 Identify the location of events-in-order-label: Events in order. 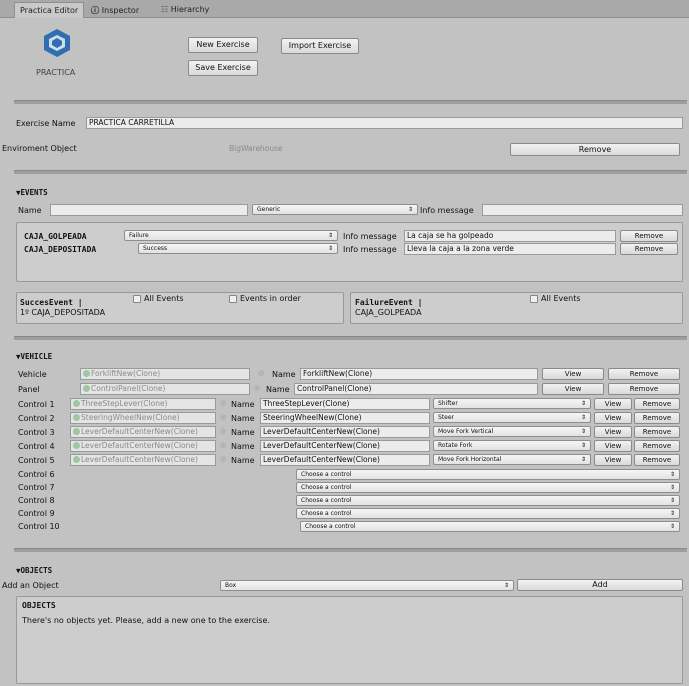
(270, 298).